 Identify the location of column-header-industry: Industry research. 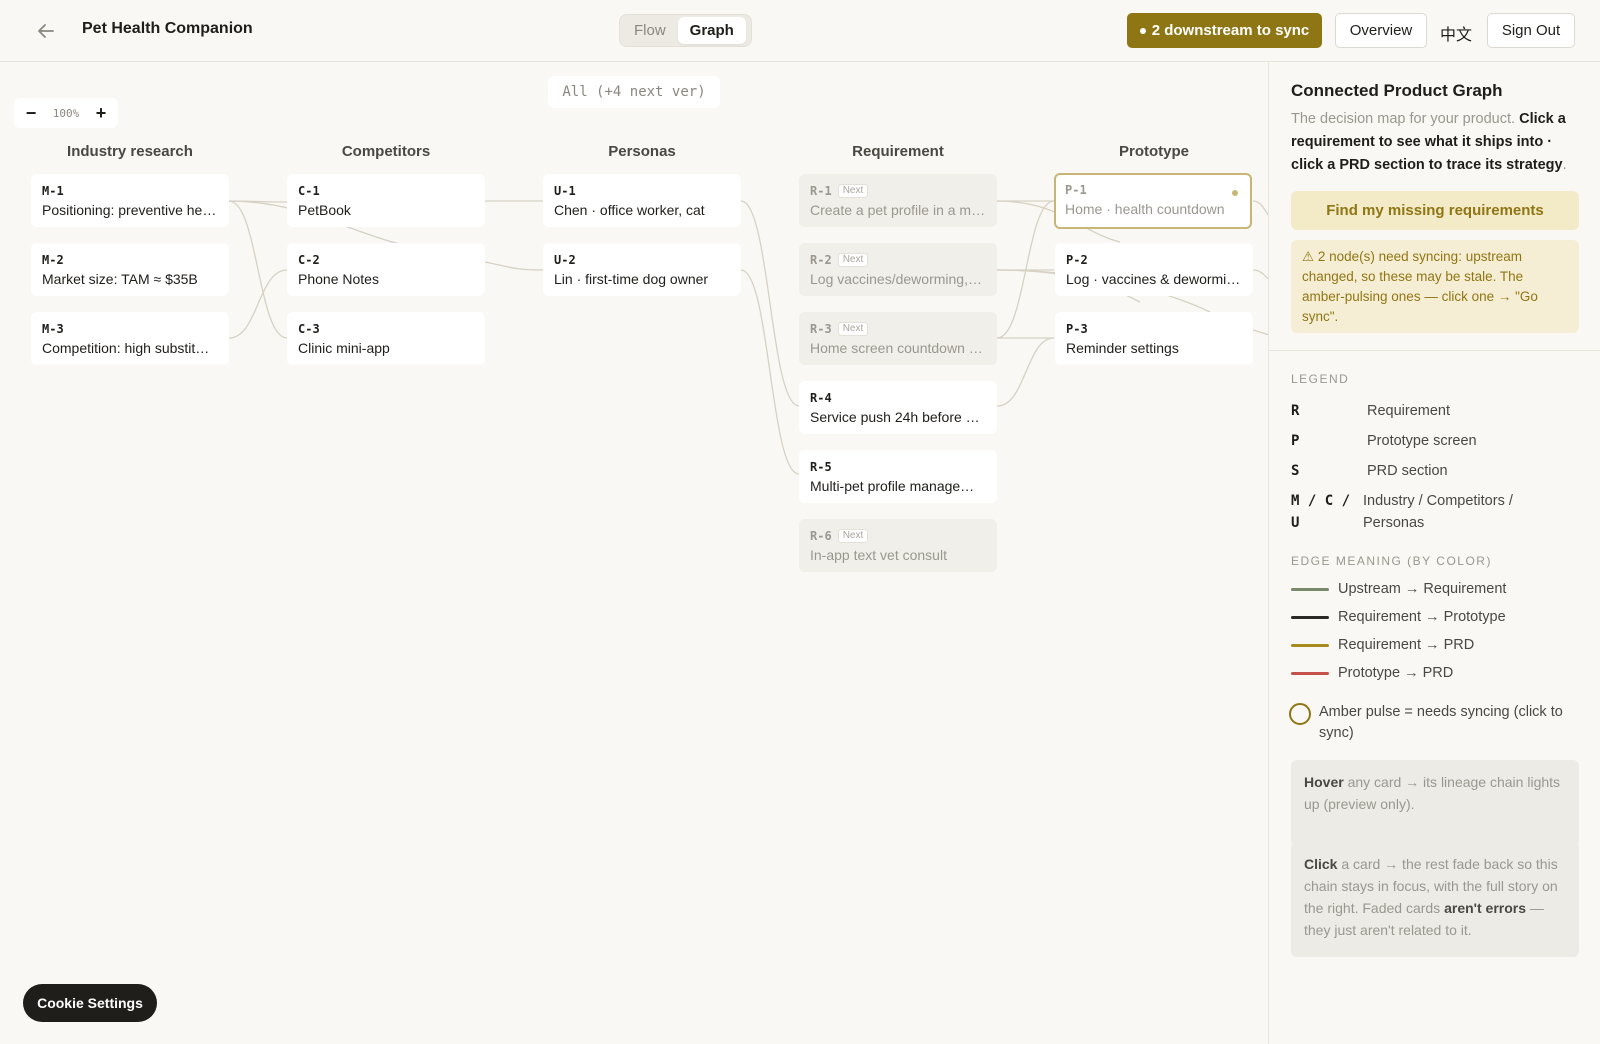
(130, 151).